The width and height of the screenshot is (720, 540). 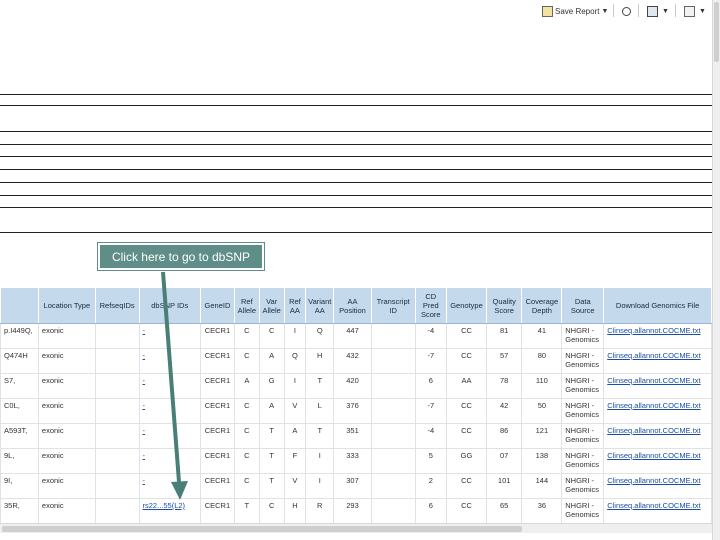 I want to click on vertical-scrollbar, so click(x=716, y=270).